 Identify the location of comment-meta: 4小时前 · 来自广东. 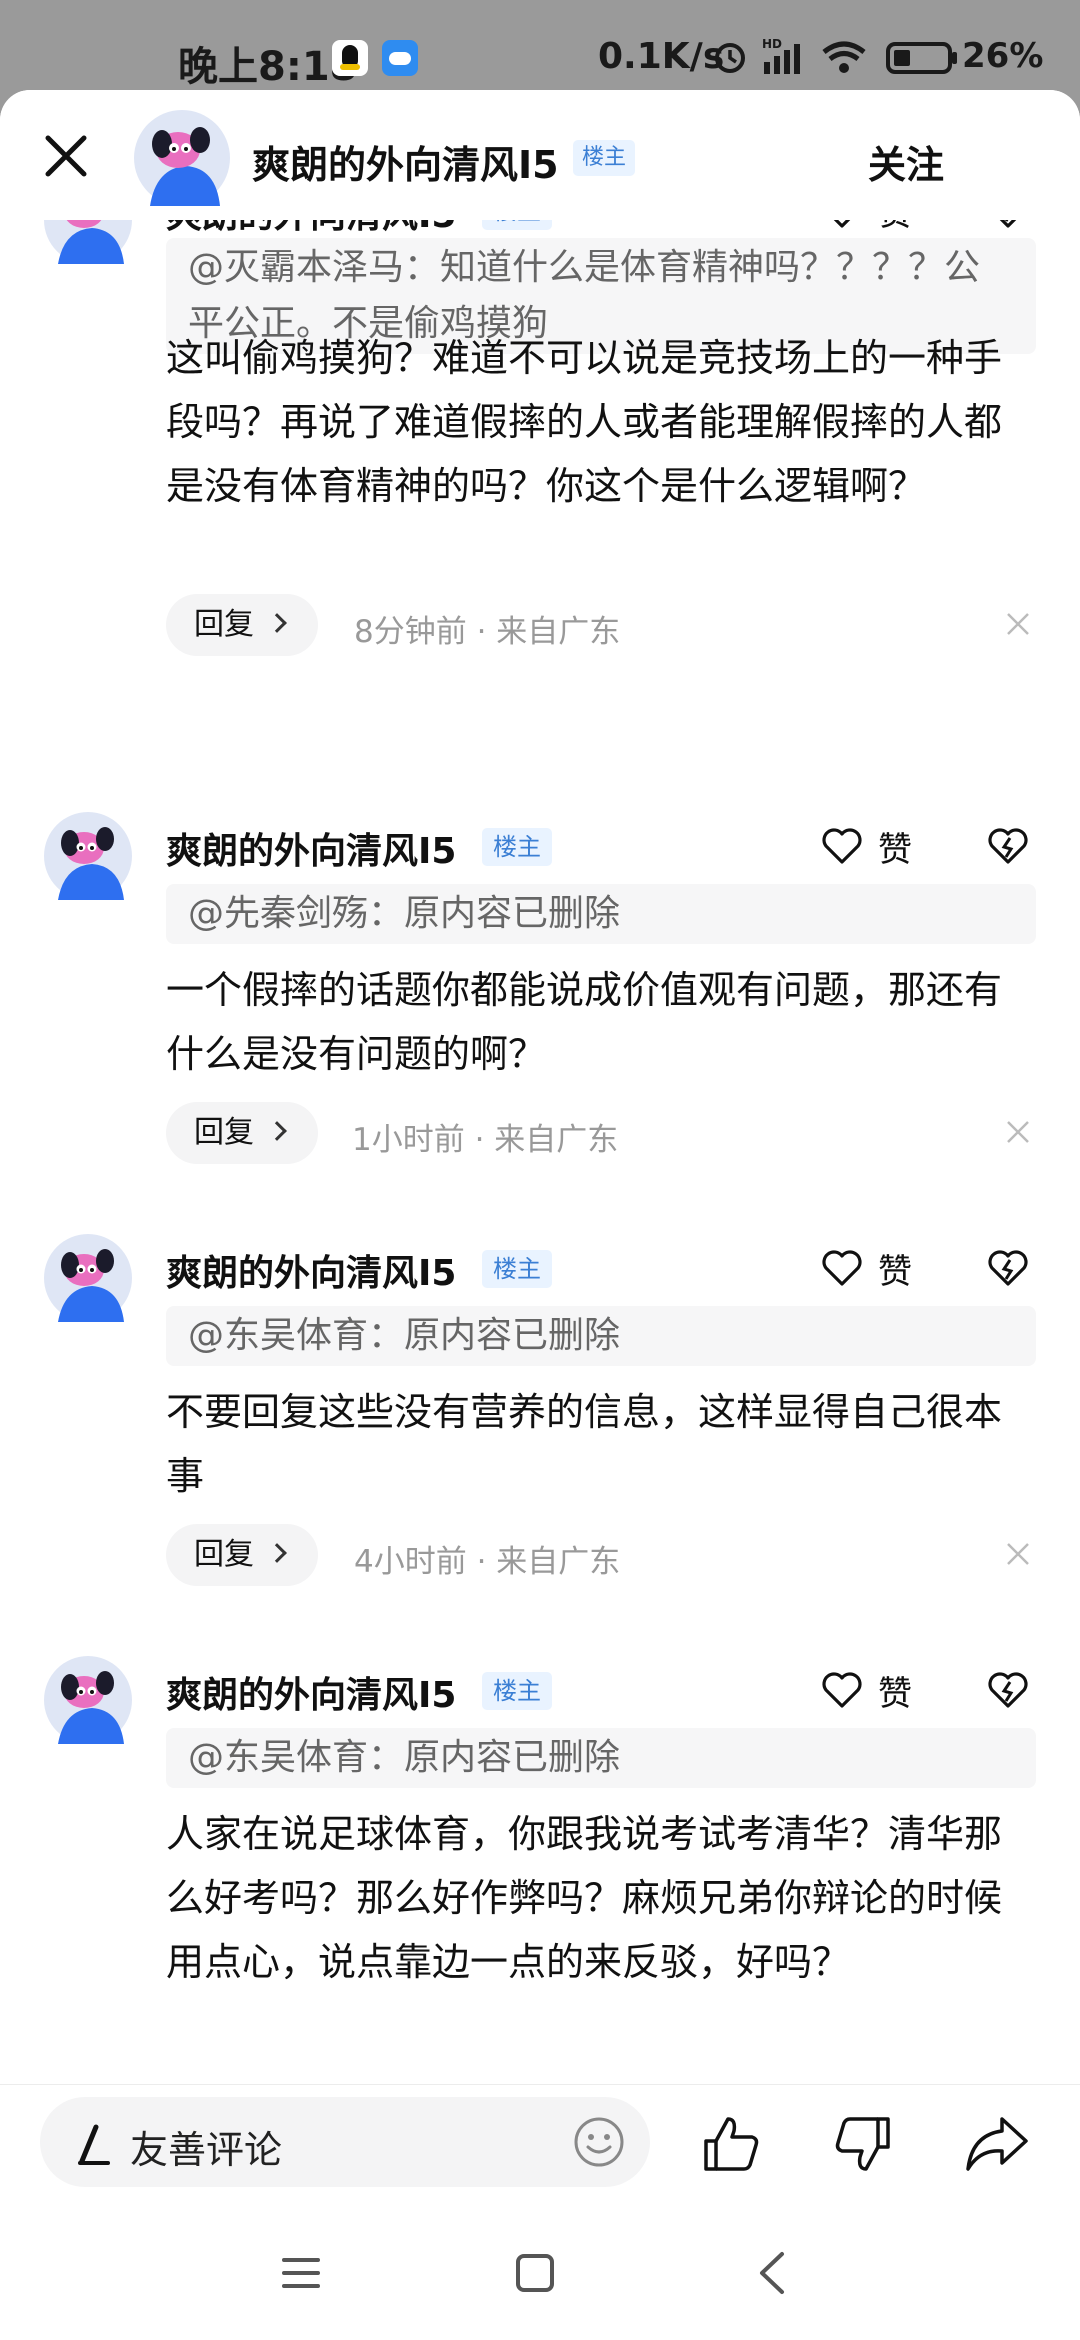
(487, 1562).